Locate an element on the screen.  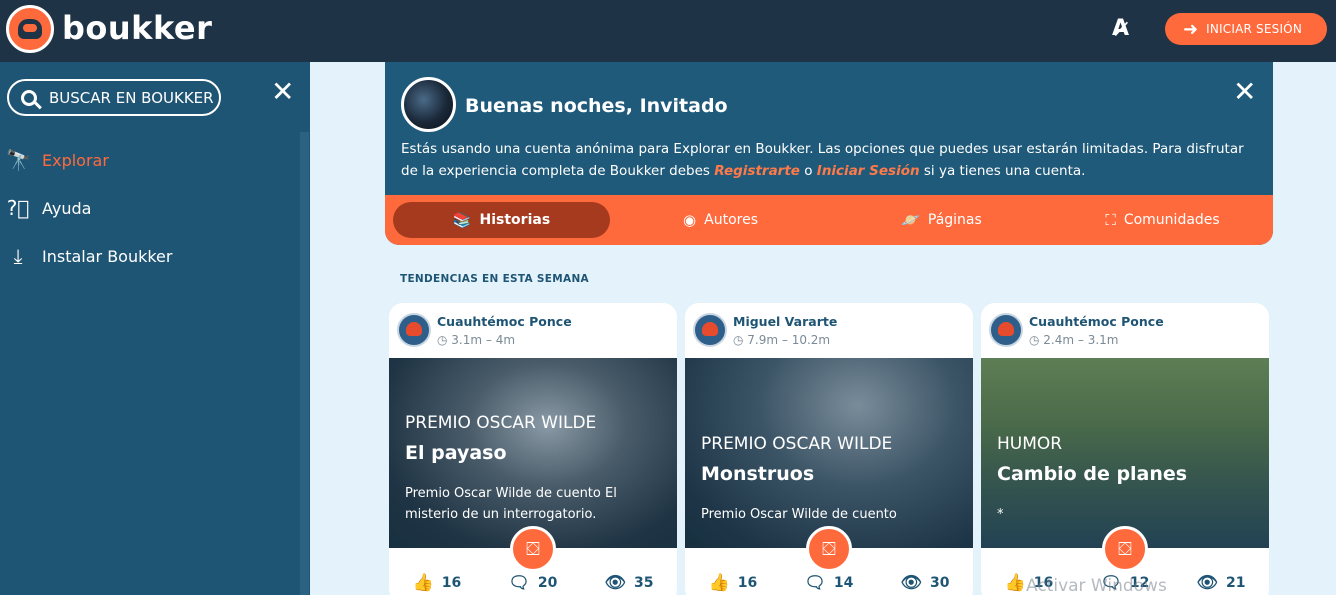
comments-count: 🗨 20 is located at coordinates (532, 583).